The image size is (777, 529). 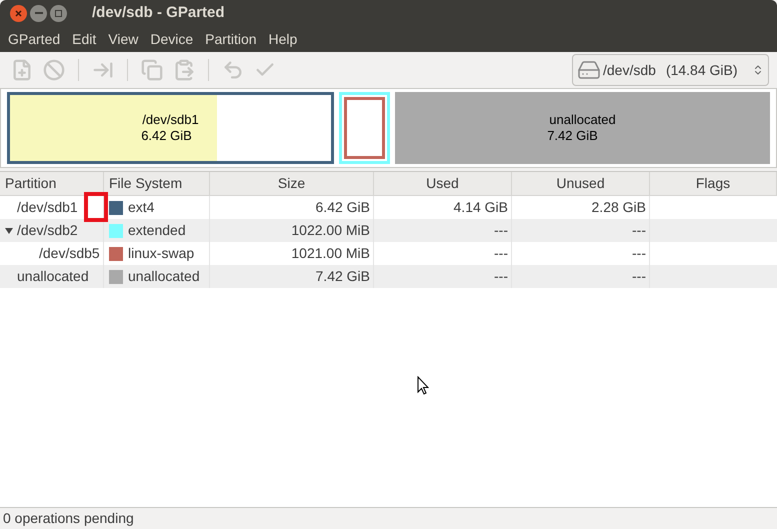 What do you see at coordinates (54, 70) in the screenshot?
I see `delete-icon` at bounding box center [54, 70].